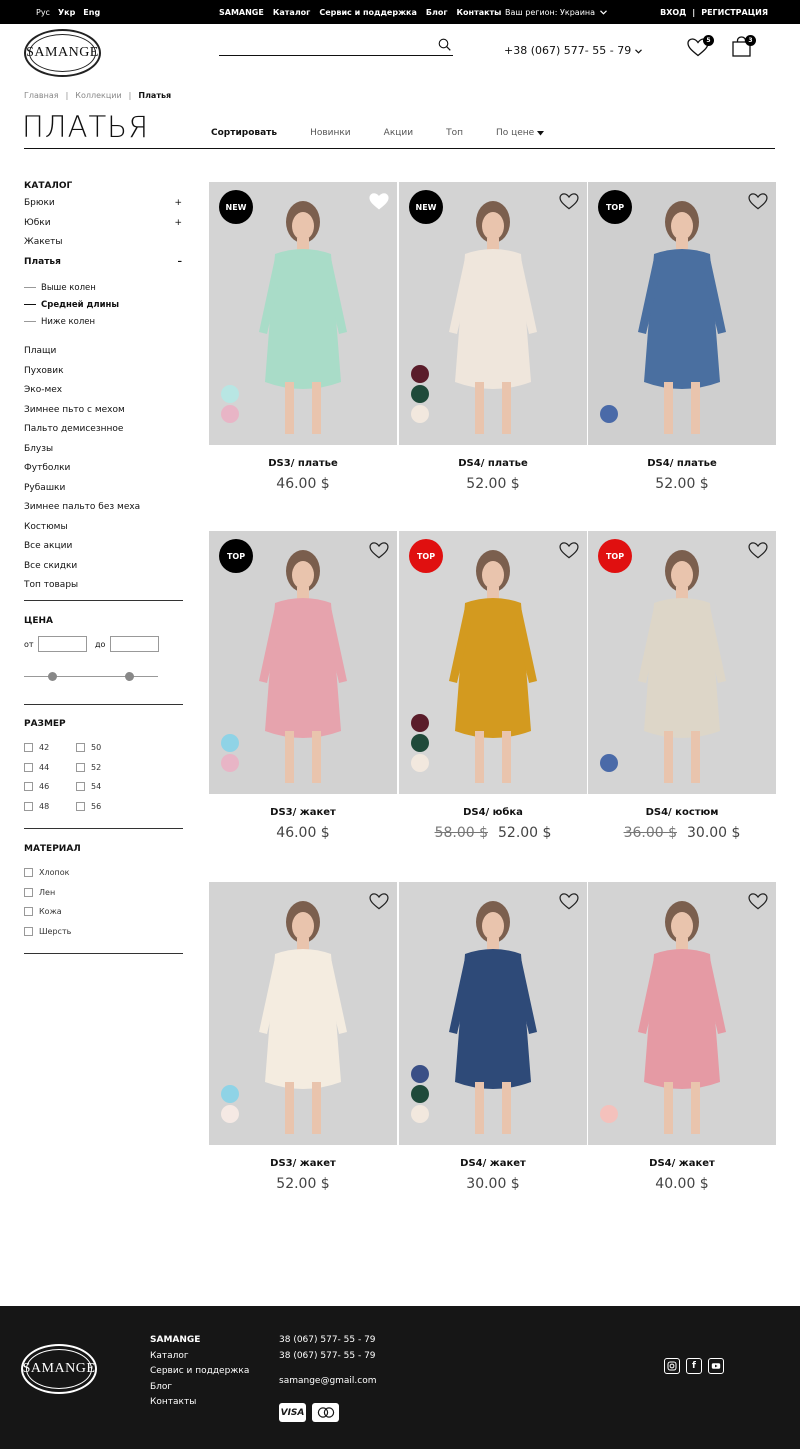  Describe the element at coordinates (98, 95) in the screenshot. I see `breadcrumb-collections: Коллекции` at that location.